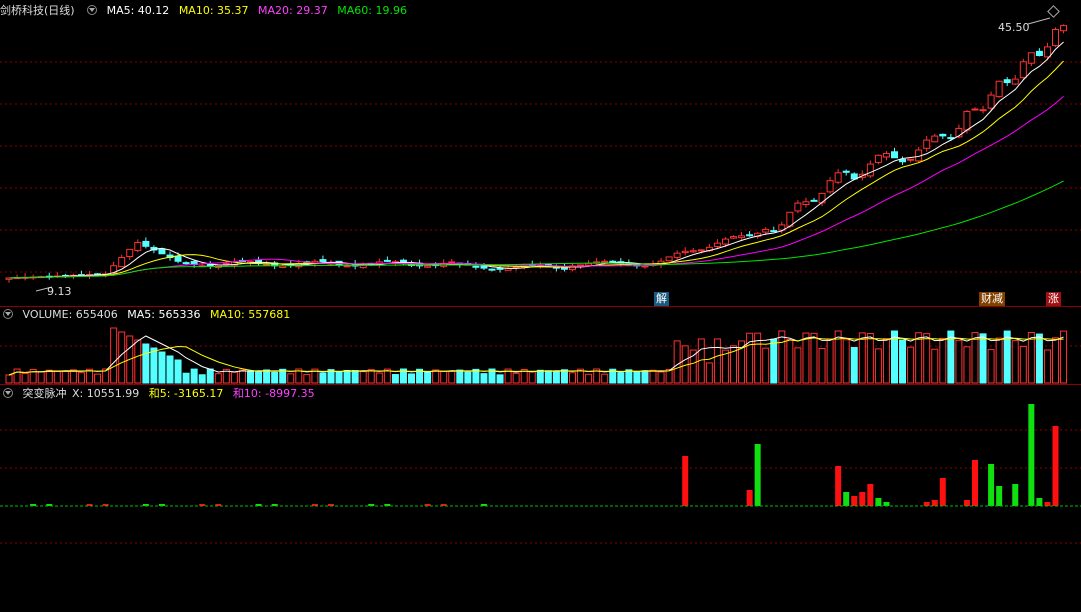 Image resolution: width=1081 pixels, height=612 pixels. What do you see at coordinates (44, 393) in the screenshot?
I see `indicator-name: 突变脉冲` at bounding box center [44, 393].